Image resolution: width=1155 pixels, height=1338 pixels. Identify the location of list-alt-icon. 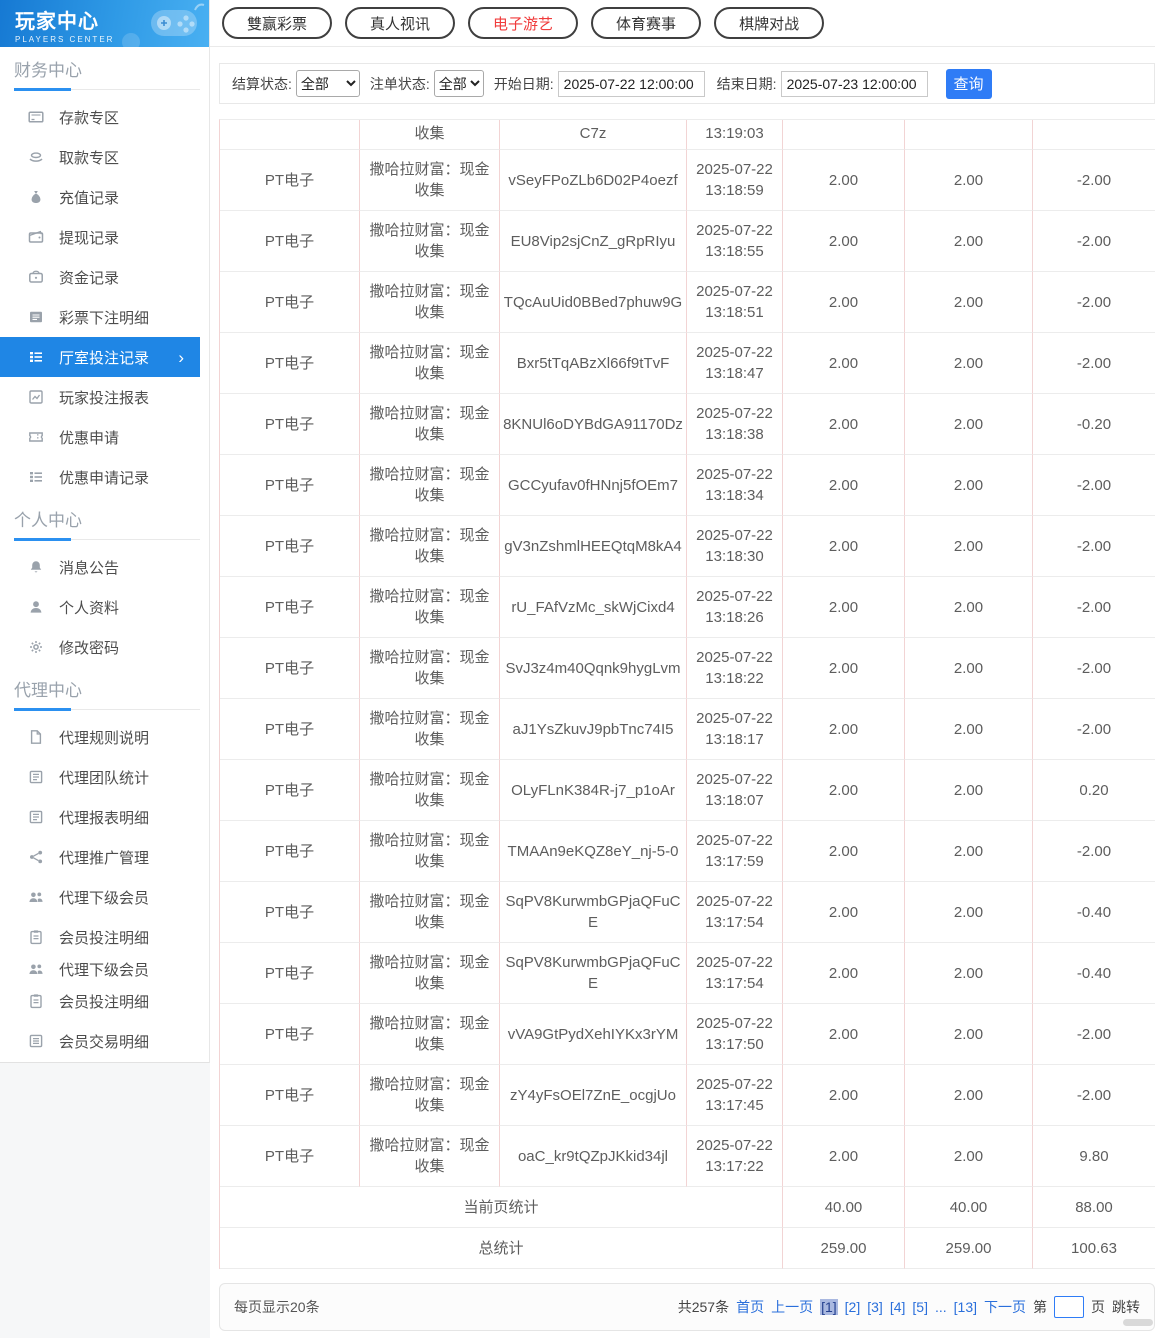
(36, 1041).